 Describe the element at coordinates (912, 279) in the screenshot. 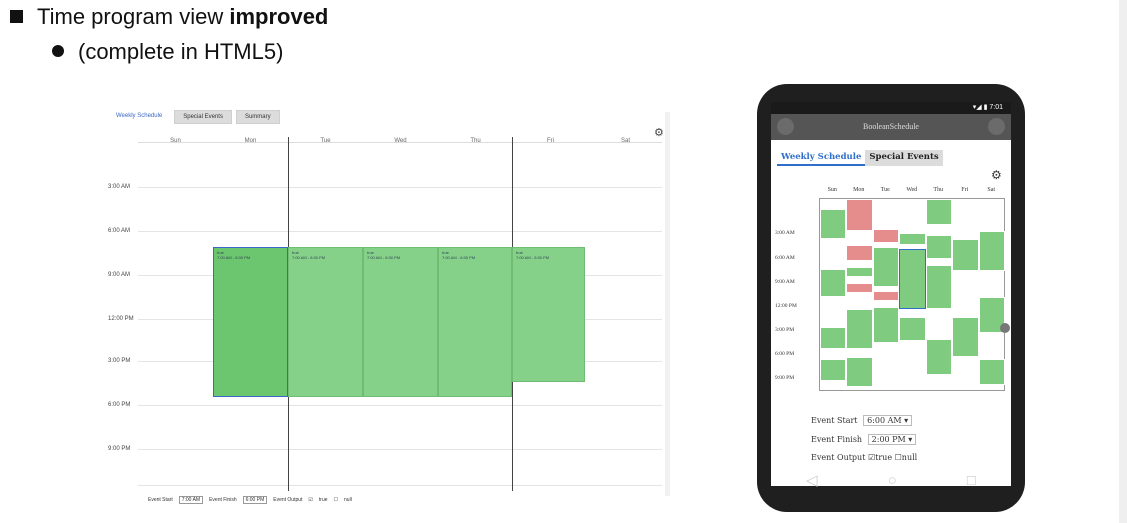

I see `event-block-selected` at that location.